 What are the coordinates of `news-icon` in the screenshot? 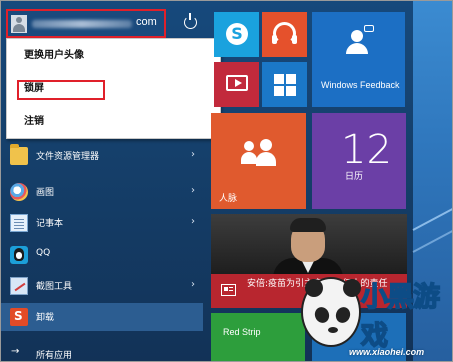 It's located at (228, 290).